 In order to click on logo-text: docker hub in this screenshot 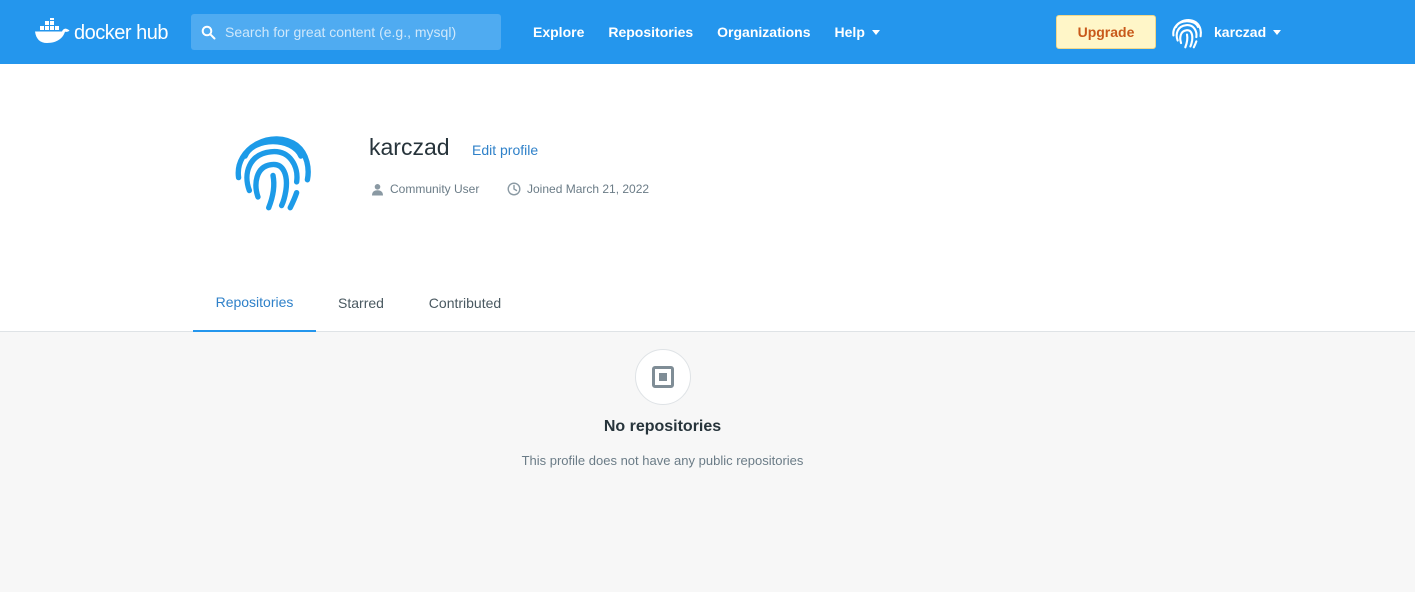, I will do `click(121, 32)`.